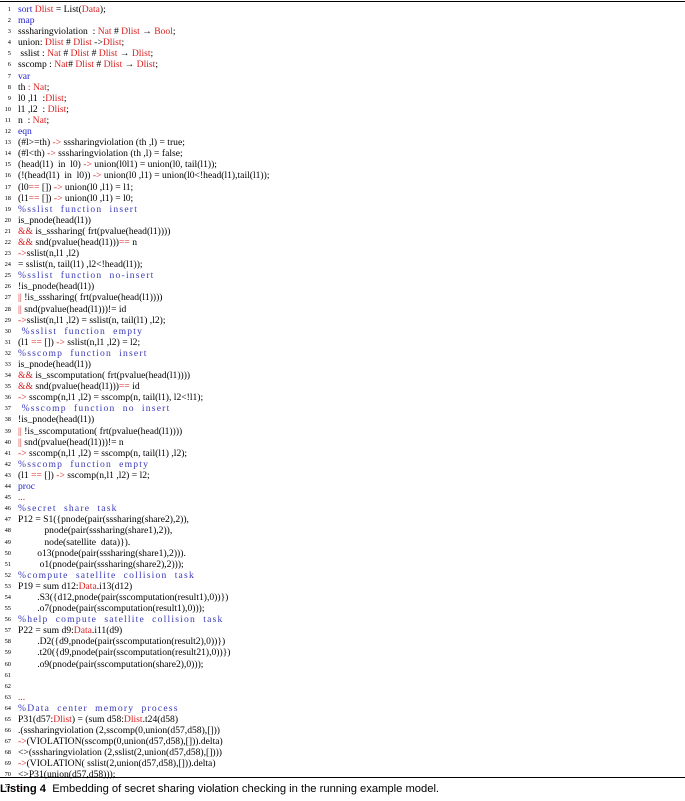 The height and width of the screenshot is (801, 685). Describe the element at coordinates (27, 487) in the screenshot. I see `code-keyword: proc` at that location.